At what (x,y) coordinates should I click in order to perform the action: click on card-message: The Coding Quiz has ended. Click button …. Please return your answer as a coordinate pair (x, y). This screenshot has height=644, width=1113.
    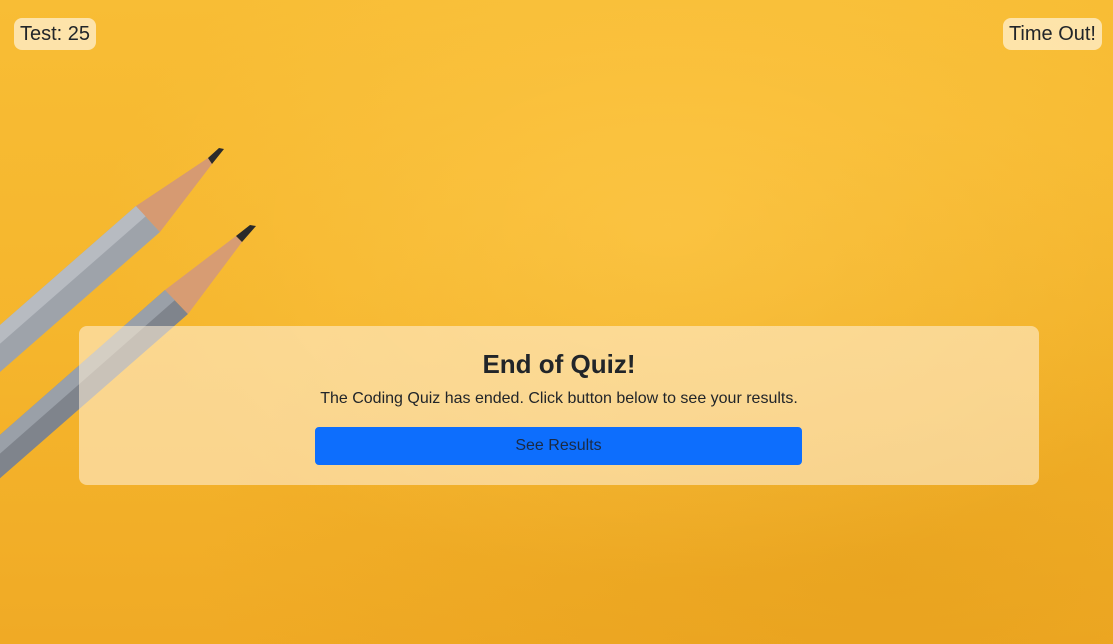
    Looking at the image, I should click on (559, 398).